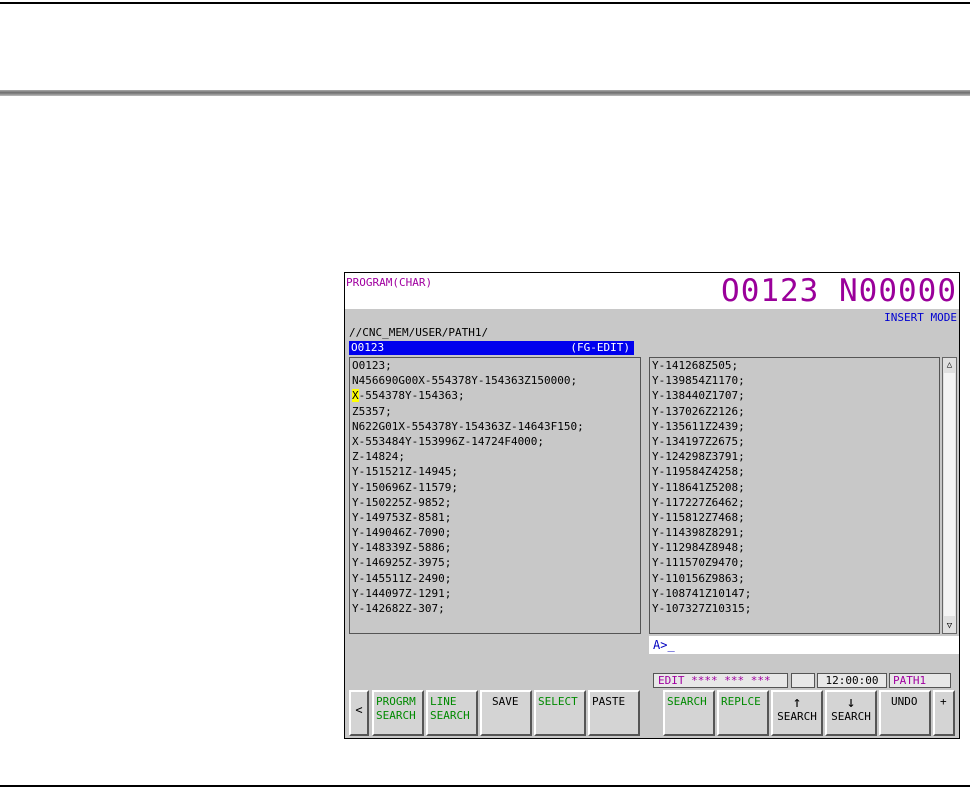 The height and width of the screenshot is (789, 970). I want to click on program-line: Y-149046Z-7090;, so click(402, 533).